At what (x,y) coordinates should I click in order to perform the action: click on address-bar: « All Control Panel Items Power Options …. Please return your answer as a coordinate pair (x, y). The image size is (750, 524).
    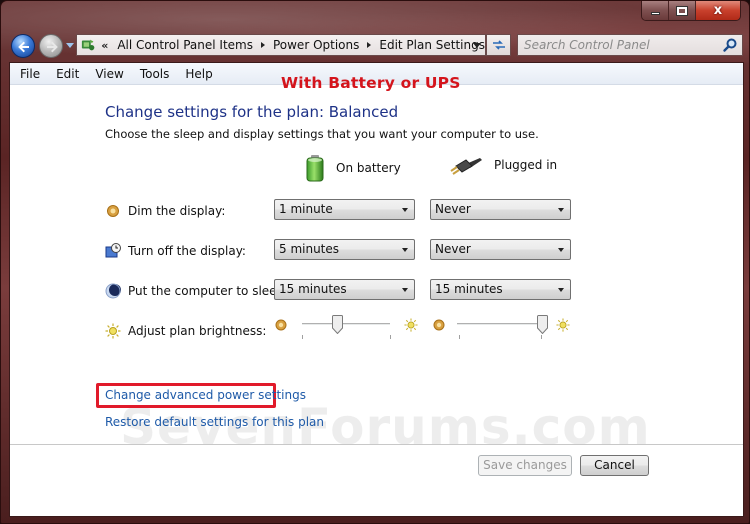
    Looking at the image, I should click on (281, 45).